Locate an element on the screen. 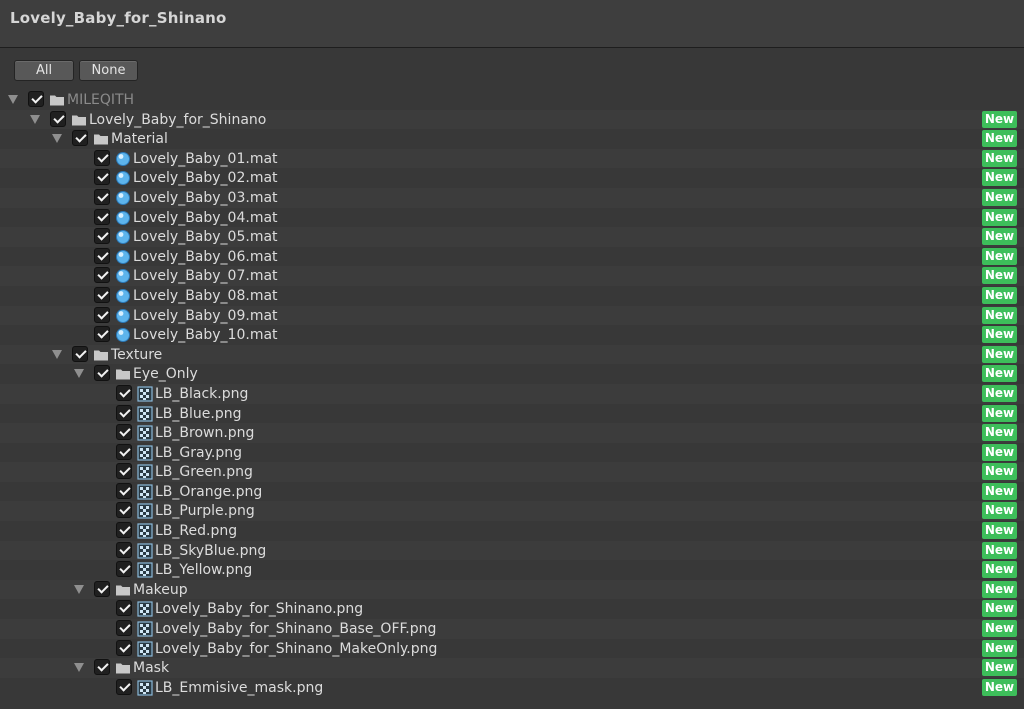 This screenshot has height=709, width=1024. tree-folder-row: Lovely_Baby_for_Shinano New is located at coordinates (512, 119).